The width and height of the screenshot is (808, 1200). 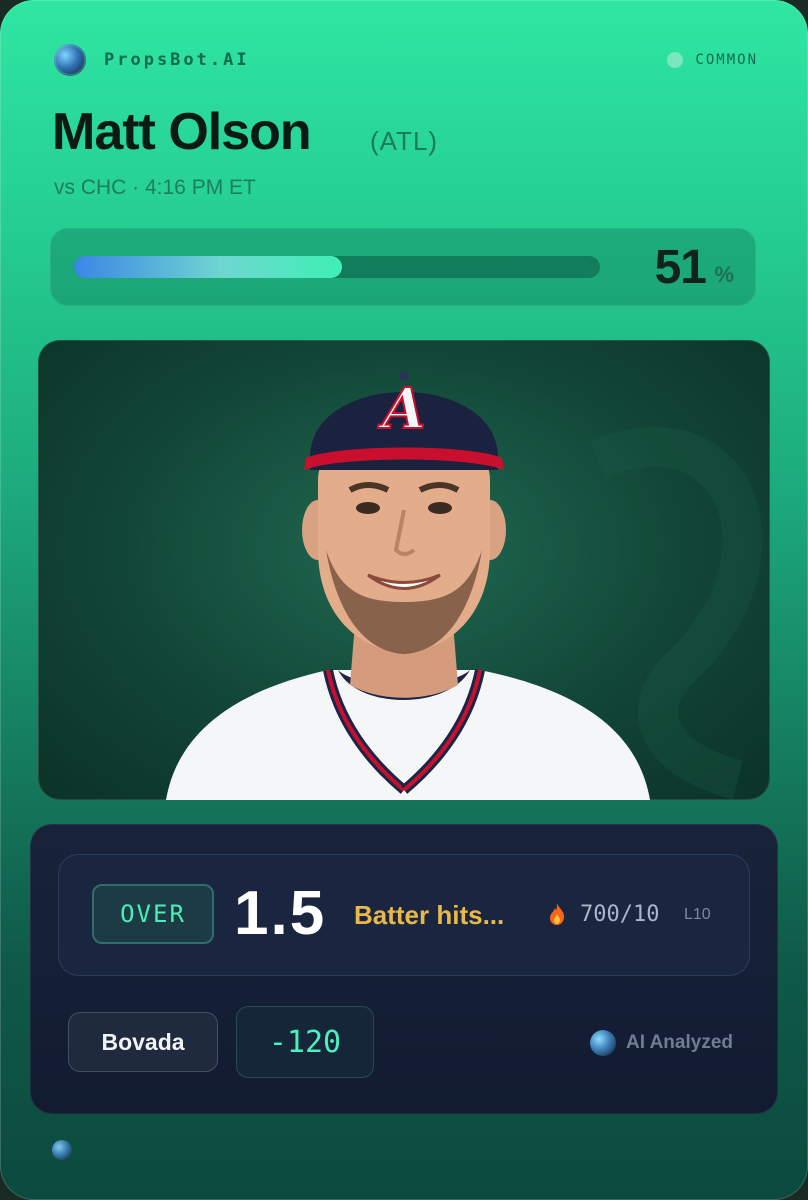 I want to click on globe-icon, so click(x=603, y=1043).